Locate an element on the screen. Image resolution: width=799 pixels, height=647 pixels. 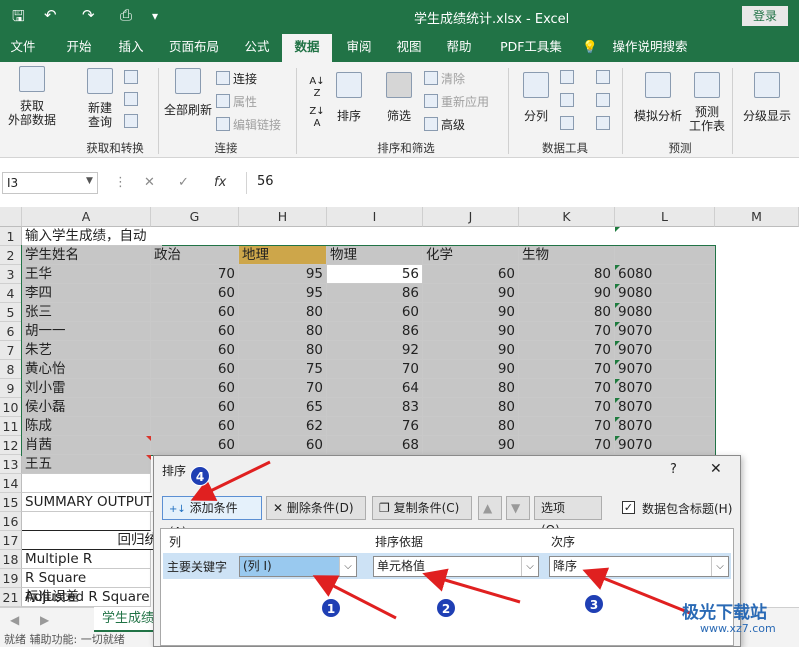
cell-header-l is located at coordinates (665, 255).